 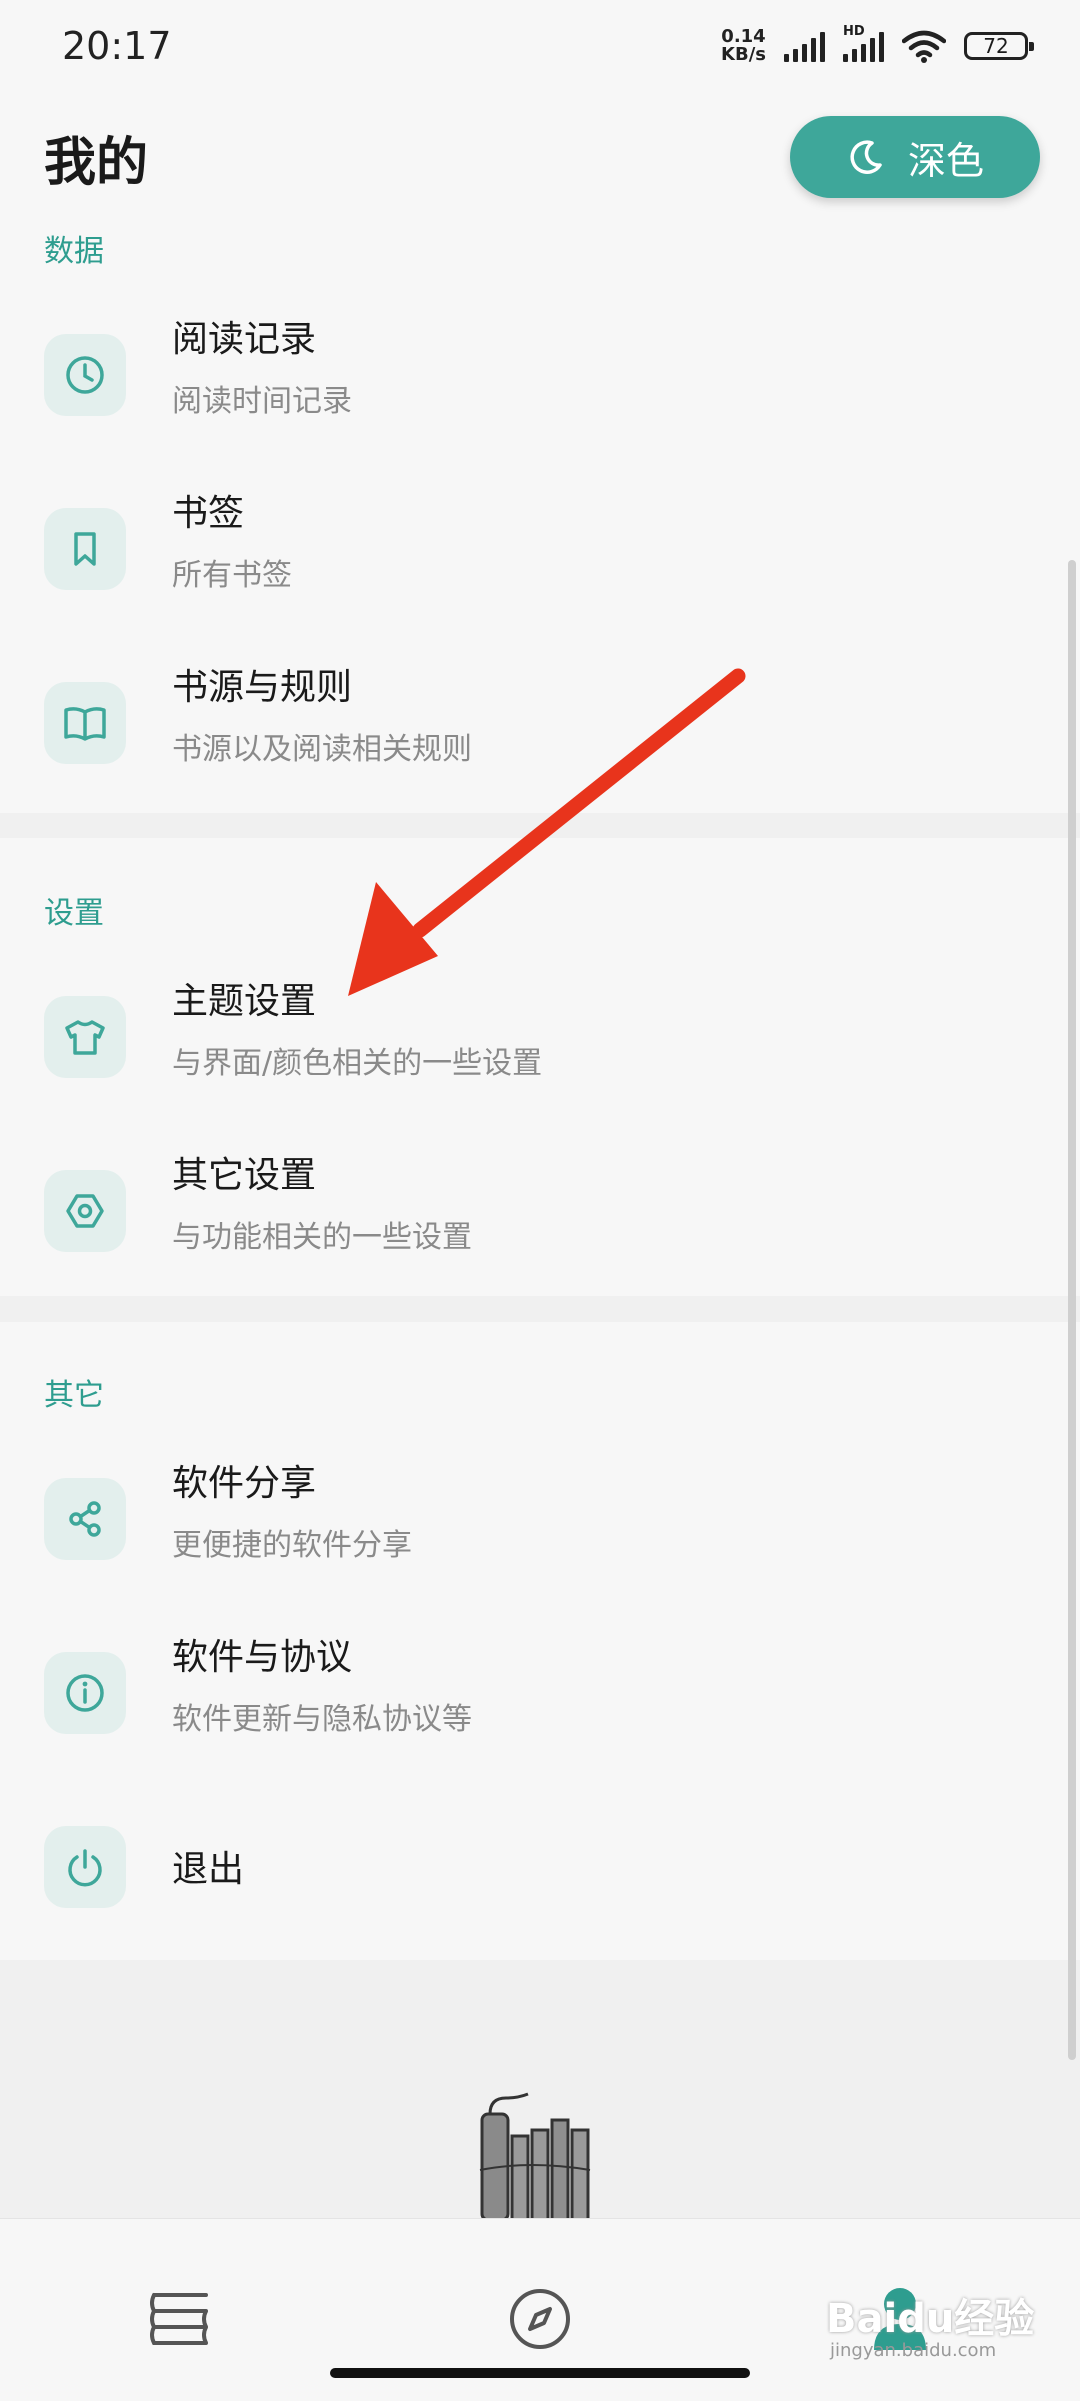 What do you see at coordinates (85, 1867) in the screenshot?
I see `power-icon` at bounding box center [85, 1867].